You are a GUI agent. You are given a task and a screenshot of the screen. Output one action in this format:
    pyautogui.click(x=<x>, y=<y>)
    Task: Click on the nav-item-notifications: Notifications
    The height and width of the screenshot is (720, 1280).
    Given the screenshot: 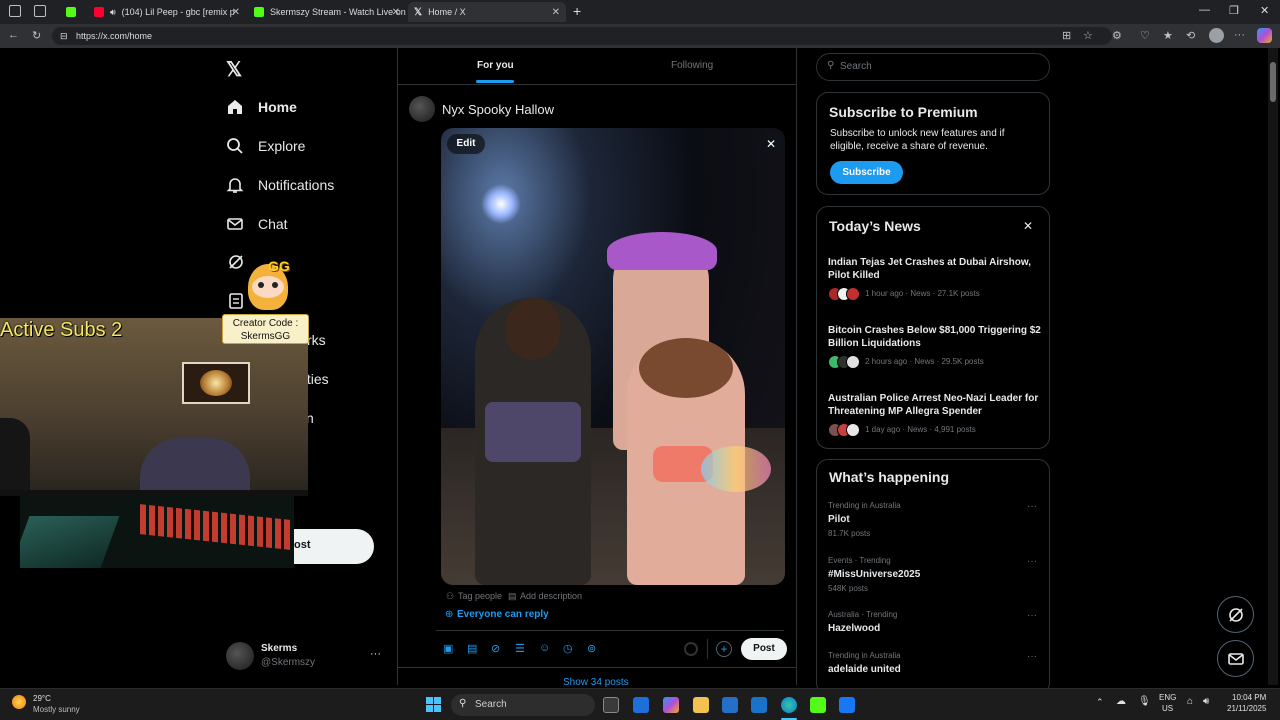 What is the action you would take?
    pyautogui.click(x=280, y=185)
    